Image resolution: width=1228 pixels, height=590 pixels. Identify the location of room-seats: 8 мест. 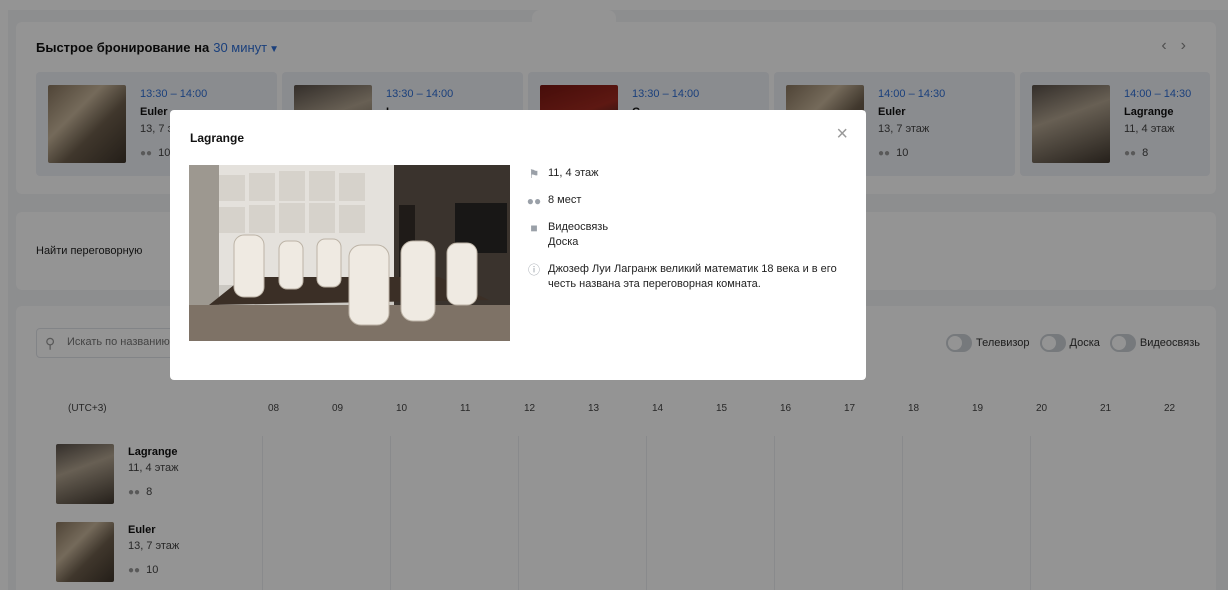
(565, 200).